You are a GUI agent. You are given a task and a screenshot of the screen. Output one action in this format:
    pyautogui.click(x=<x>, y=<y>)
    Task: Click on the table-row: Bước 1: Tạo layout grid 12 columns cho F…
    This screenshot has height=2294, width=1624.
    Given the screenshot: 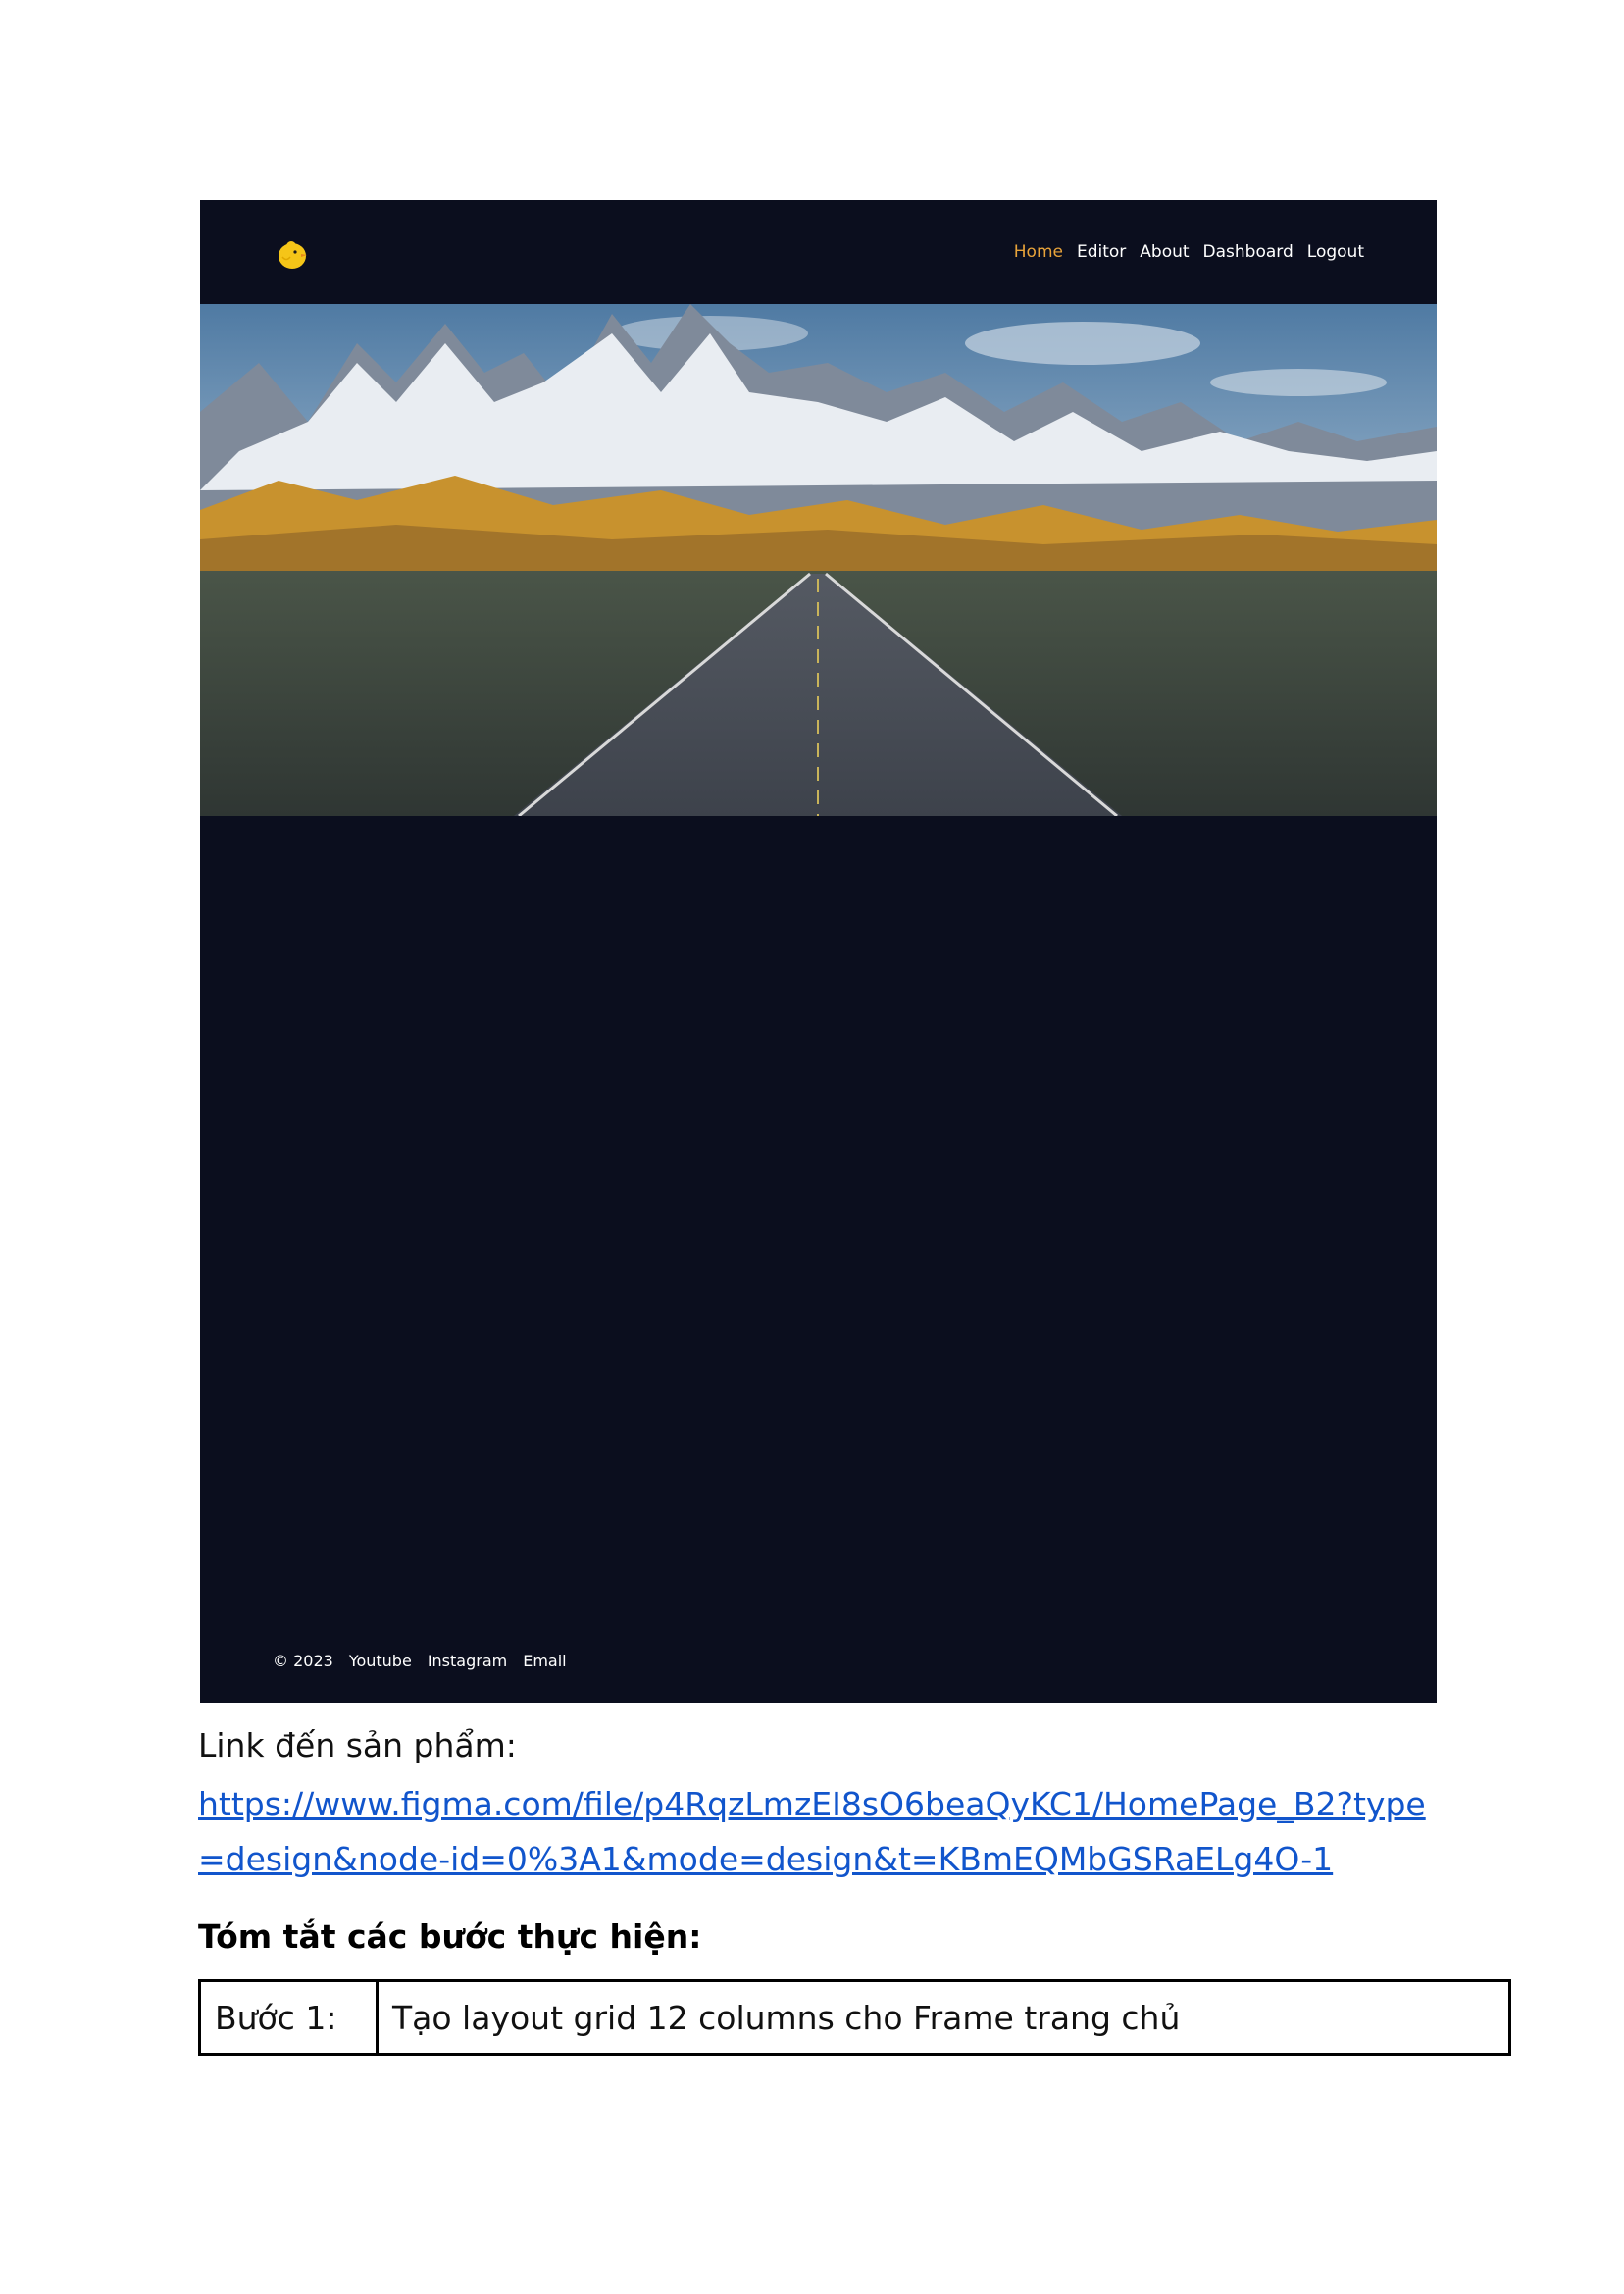 What is the action you would take?
    pyautogui.click(x=854, y=2017)
    